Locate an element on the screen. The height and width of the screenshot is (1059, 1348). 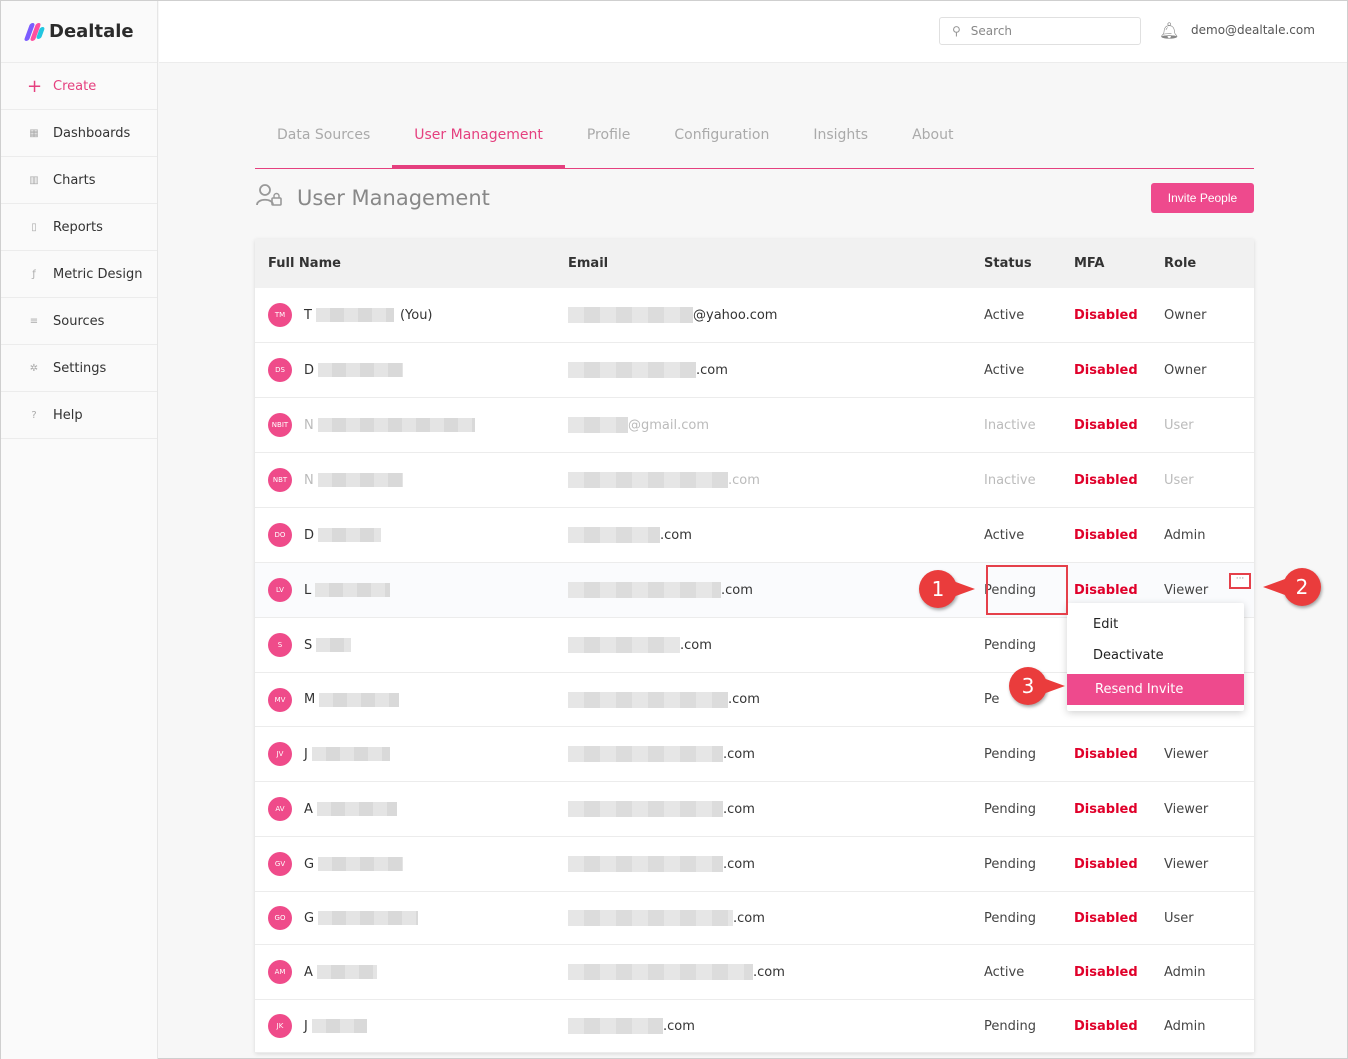
callout-marker-2: 2 is located at coordinates (1292, 587).